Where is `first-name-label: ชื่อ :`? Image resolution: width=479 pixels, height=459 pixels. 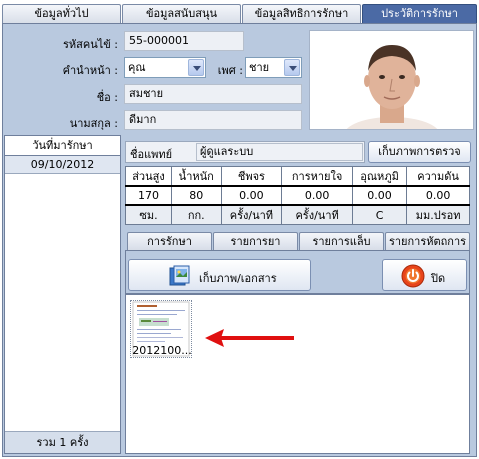 first-name-label: ชื่อ : is located at coordinates (107, 97).